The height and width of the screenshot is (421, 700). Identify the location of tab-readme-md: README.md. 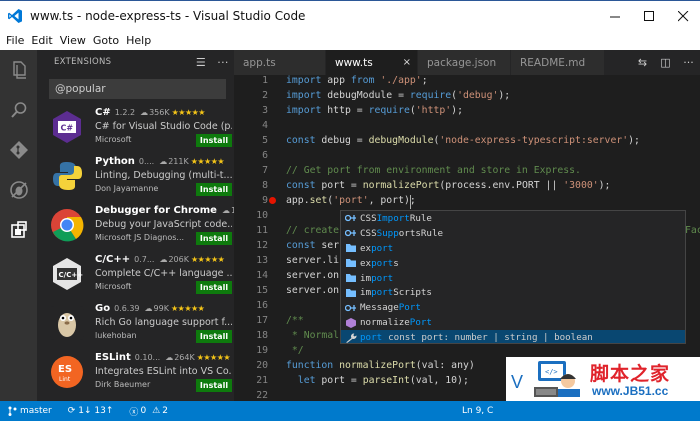
(558, 62).